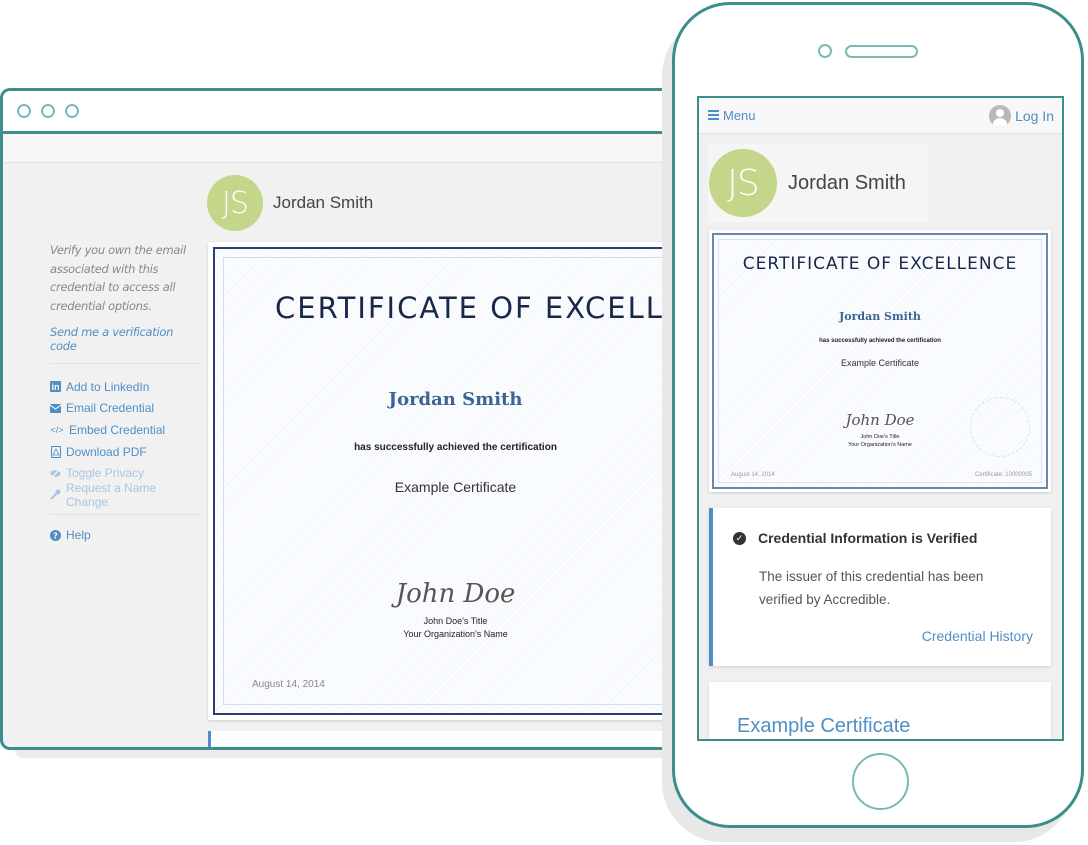  I want to click on add-to-linkedin-button: in Add to LinkedIn, so click(125, 387).